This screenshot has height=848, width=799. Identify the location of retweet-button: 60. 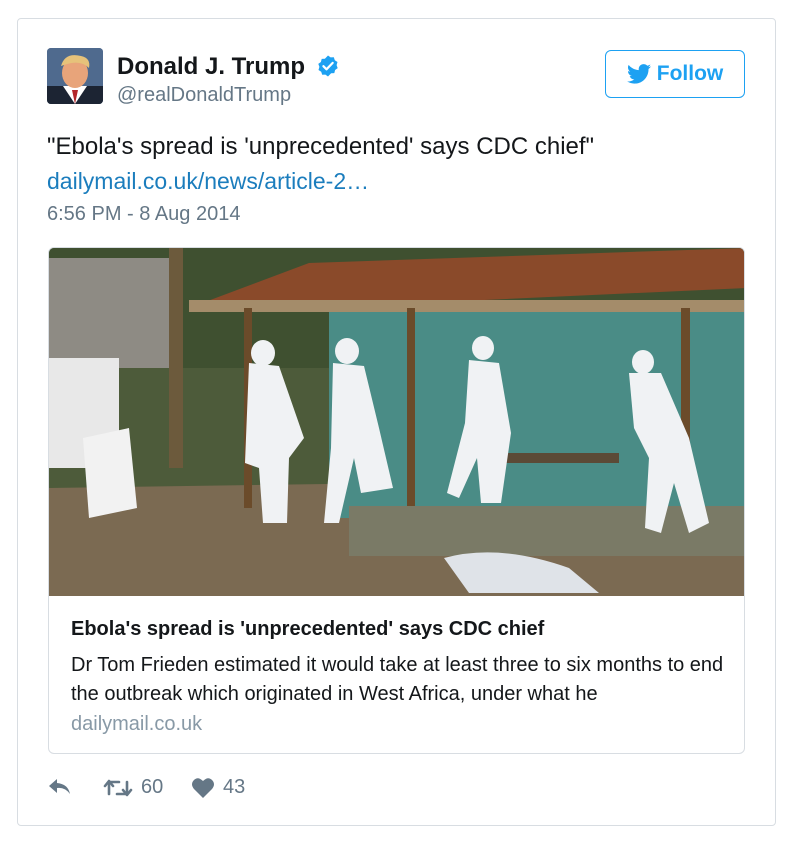
(133, 787).